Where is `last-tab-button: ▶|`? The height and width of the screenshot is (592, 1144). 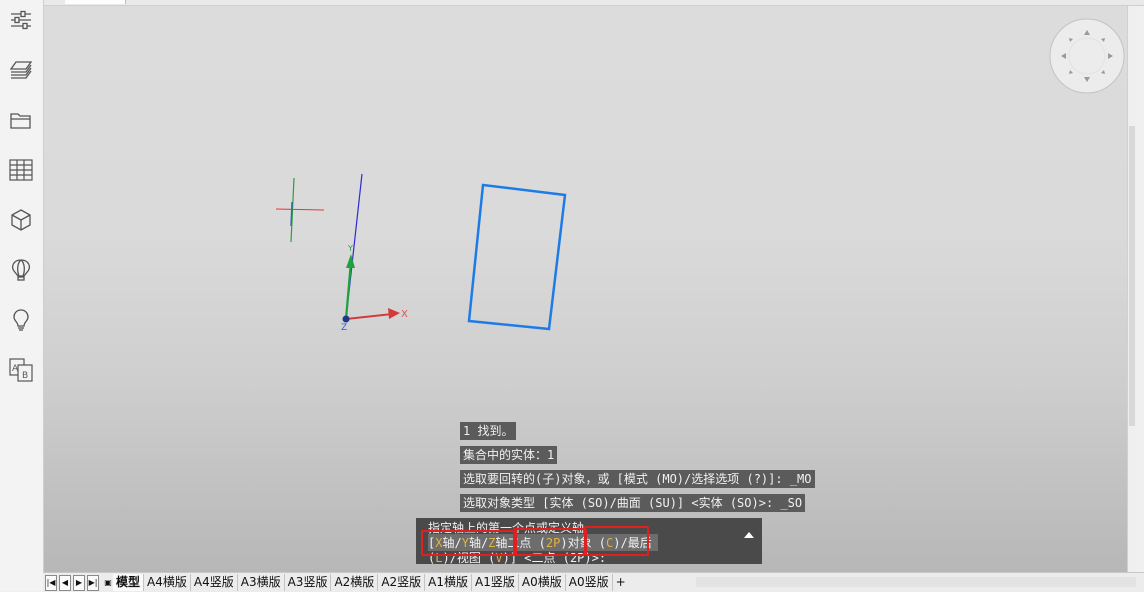
last-tab-button: ▶| is located at coordinates (93, 582).